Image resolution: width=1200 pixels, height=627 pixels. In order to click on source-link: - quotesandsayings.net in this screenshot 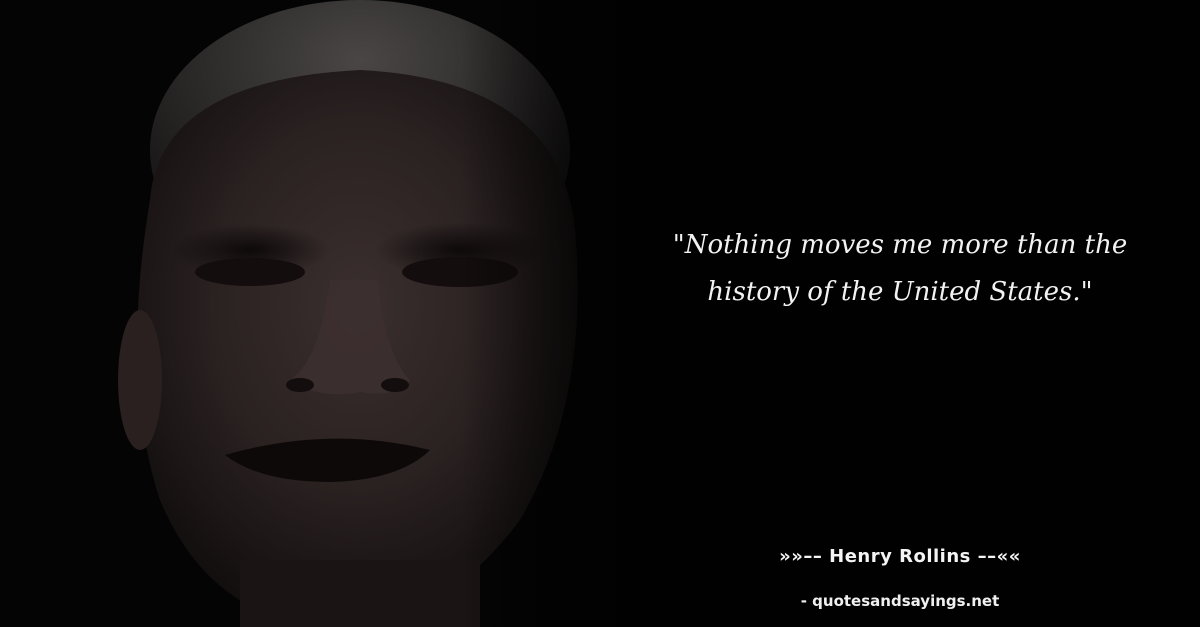, I will do `click(900, 601)`.